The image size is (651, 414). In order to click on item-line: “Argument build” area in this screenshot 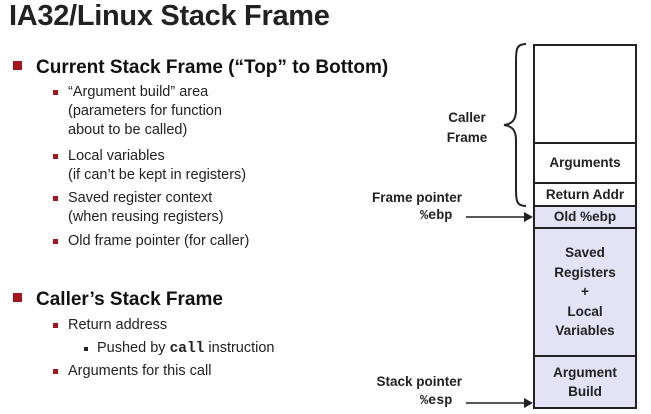, I will do `click(138, 92)`.